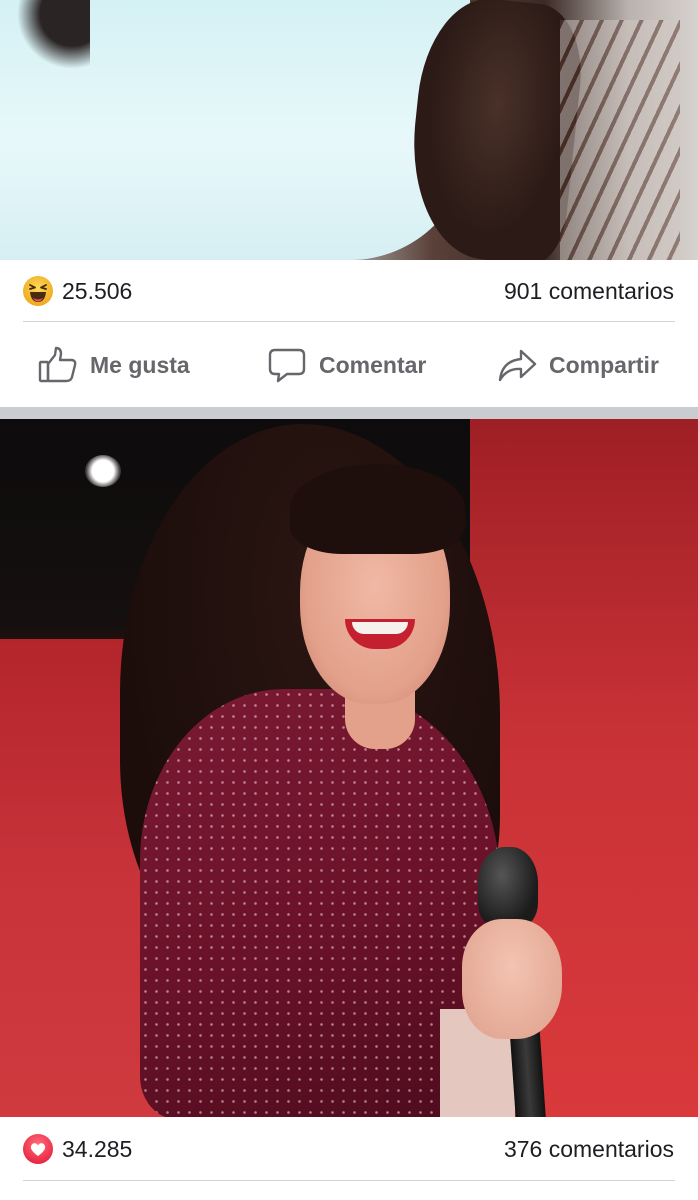 The height and width of the screenshot is (1200, 698). What do you see at coordinates (380, 628) in the screenshot?
I see `singer-teeth` at bounding box center [380, 628].